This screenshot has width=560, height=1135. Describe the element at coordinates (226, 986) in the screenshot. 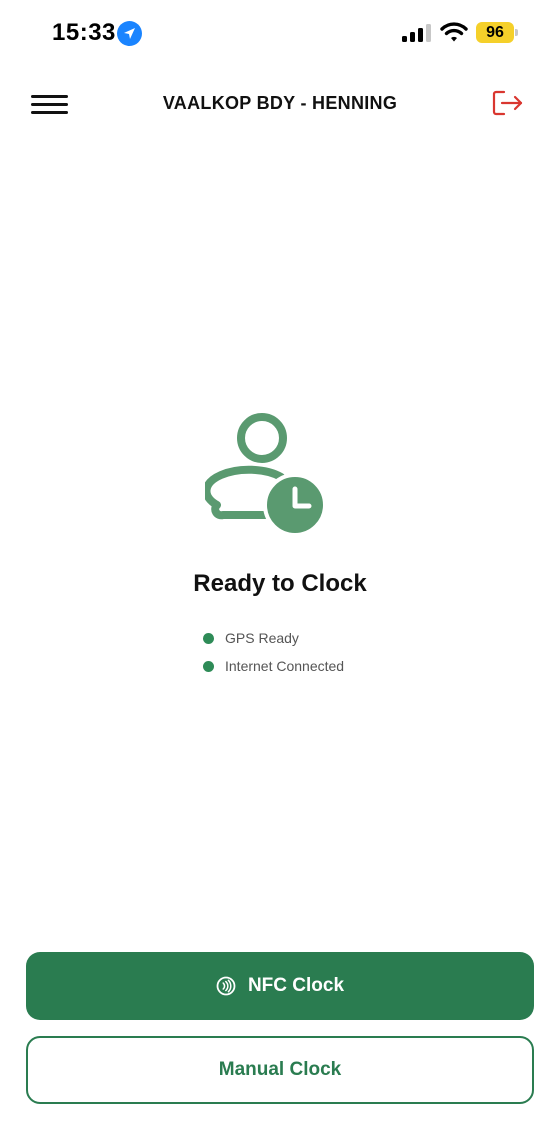

I see `nfc-icon` at that location.